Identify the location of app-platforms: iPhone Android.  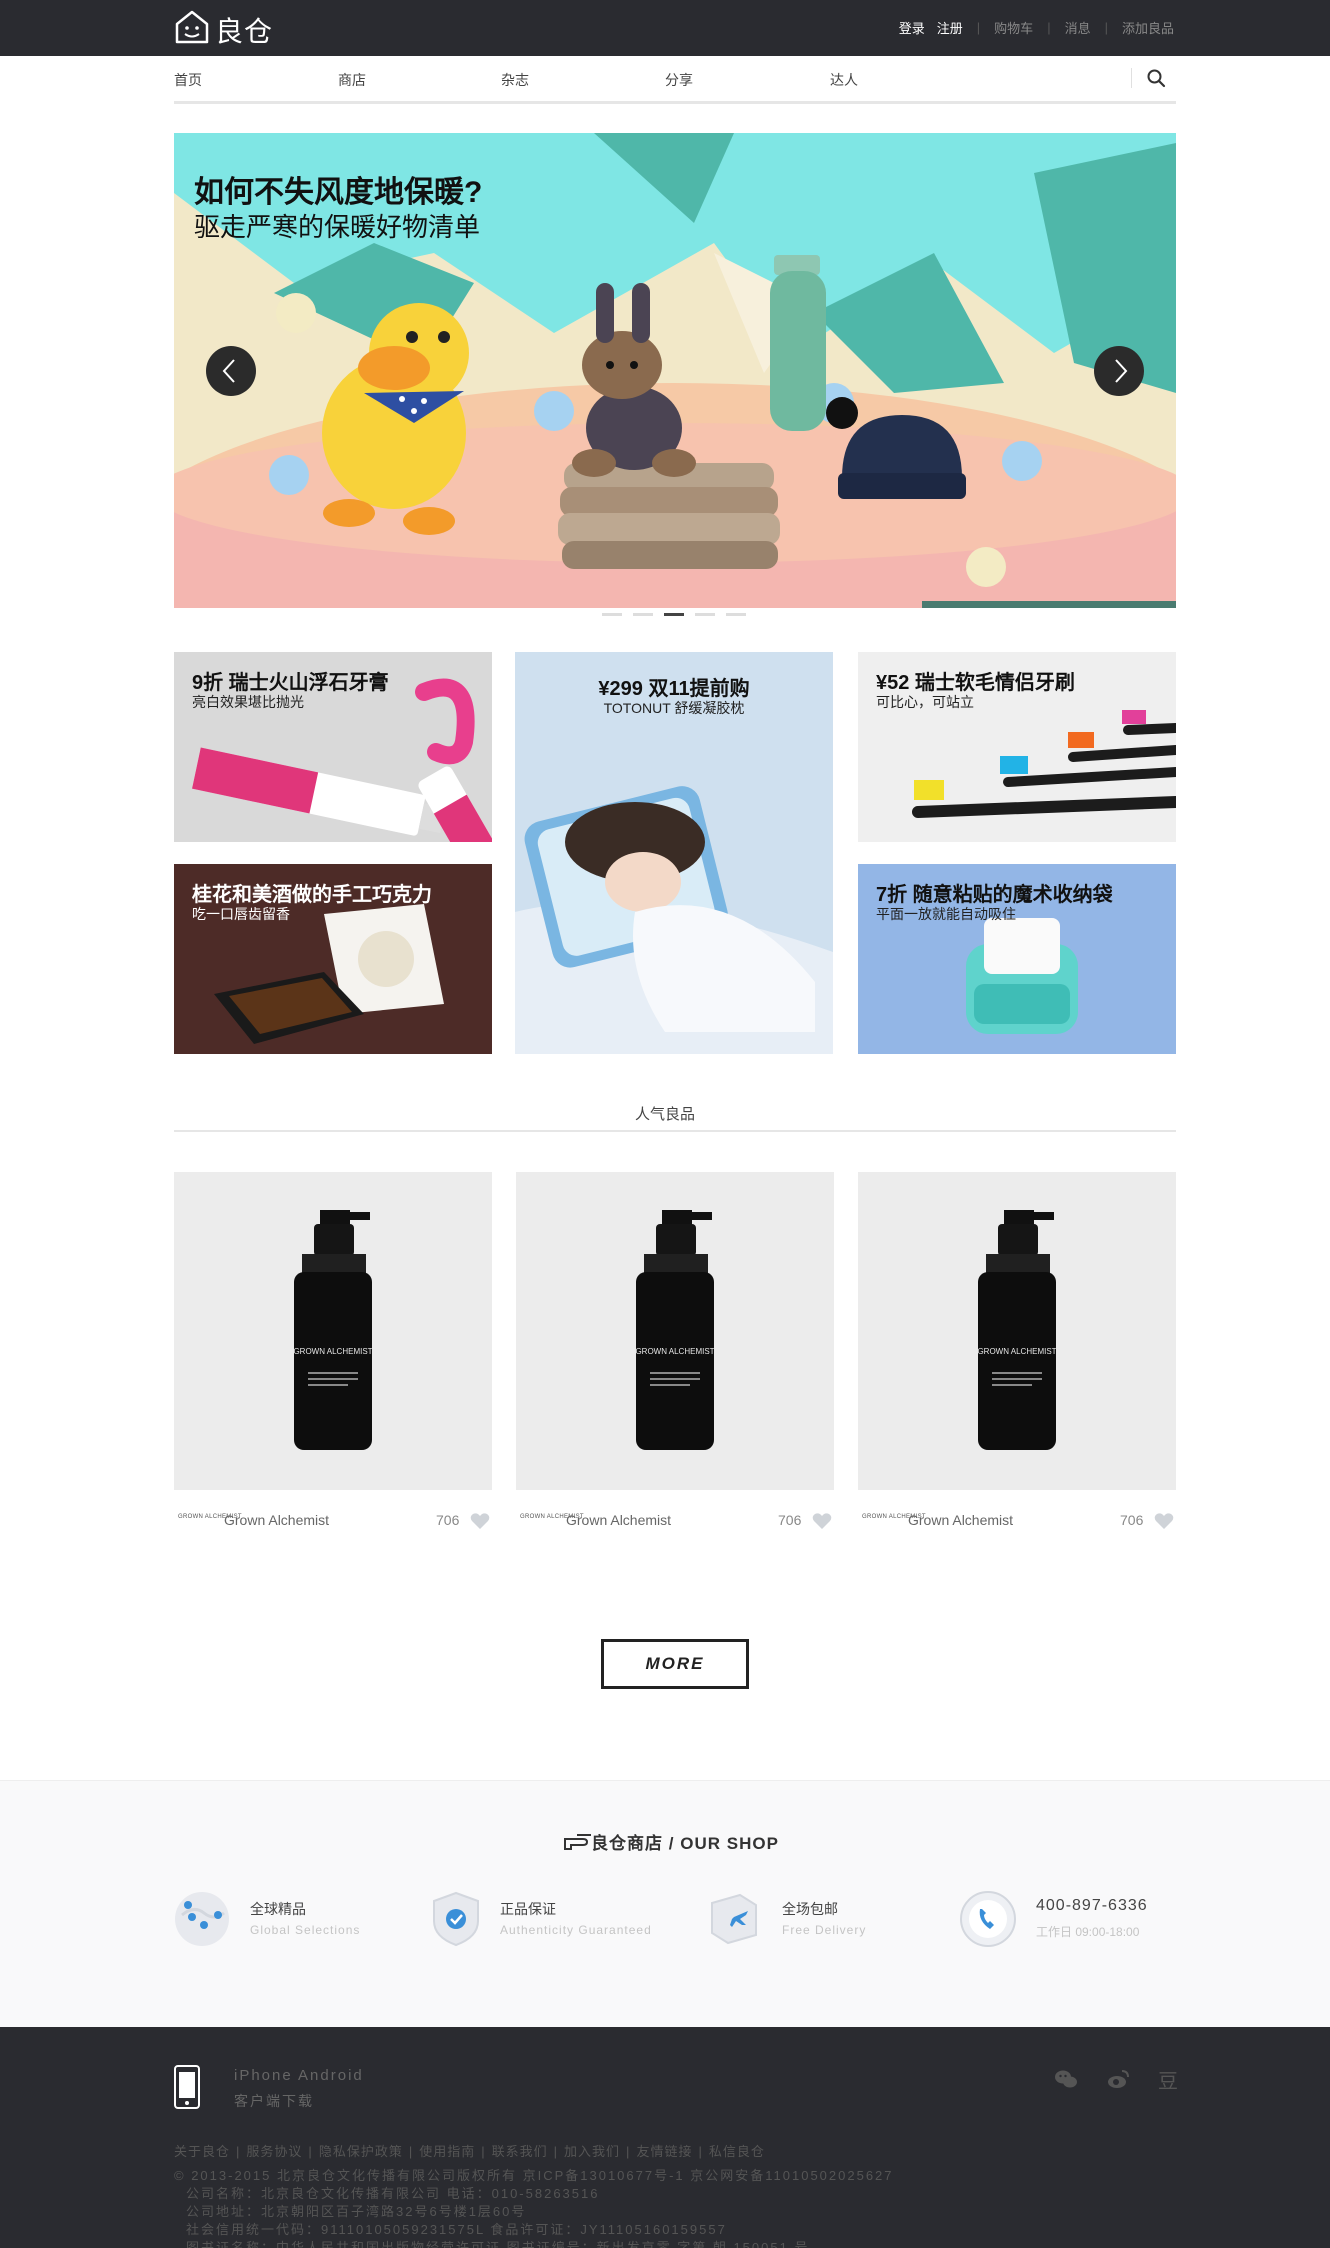
(299, 2075).